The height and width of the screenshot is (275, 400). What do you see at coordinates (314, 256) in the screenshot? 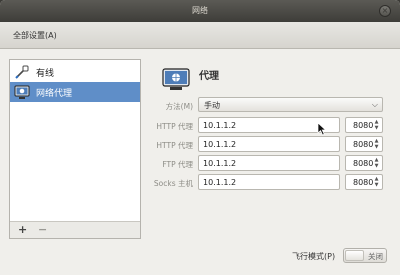
I see `airplane-mode-label: 飞行模式(P)` at bounding box center [314, 256].